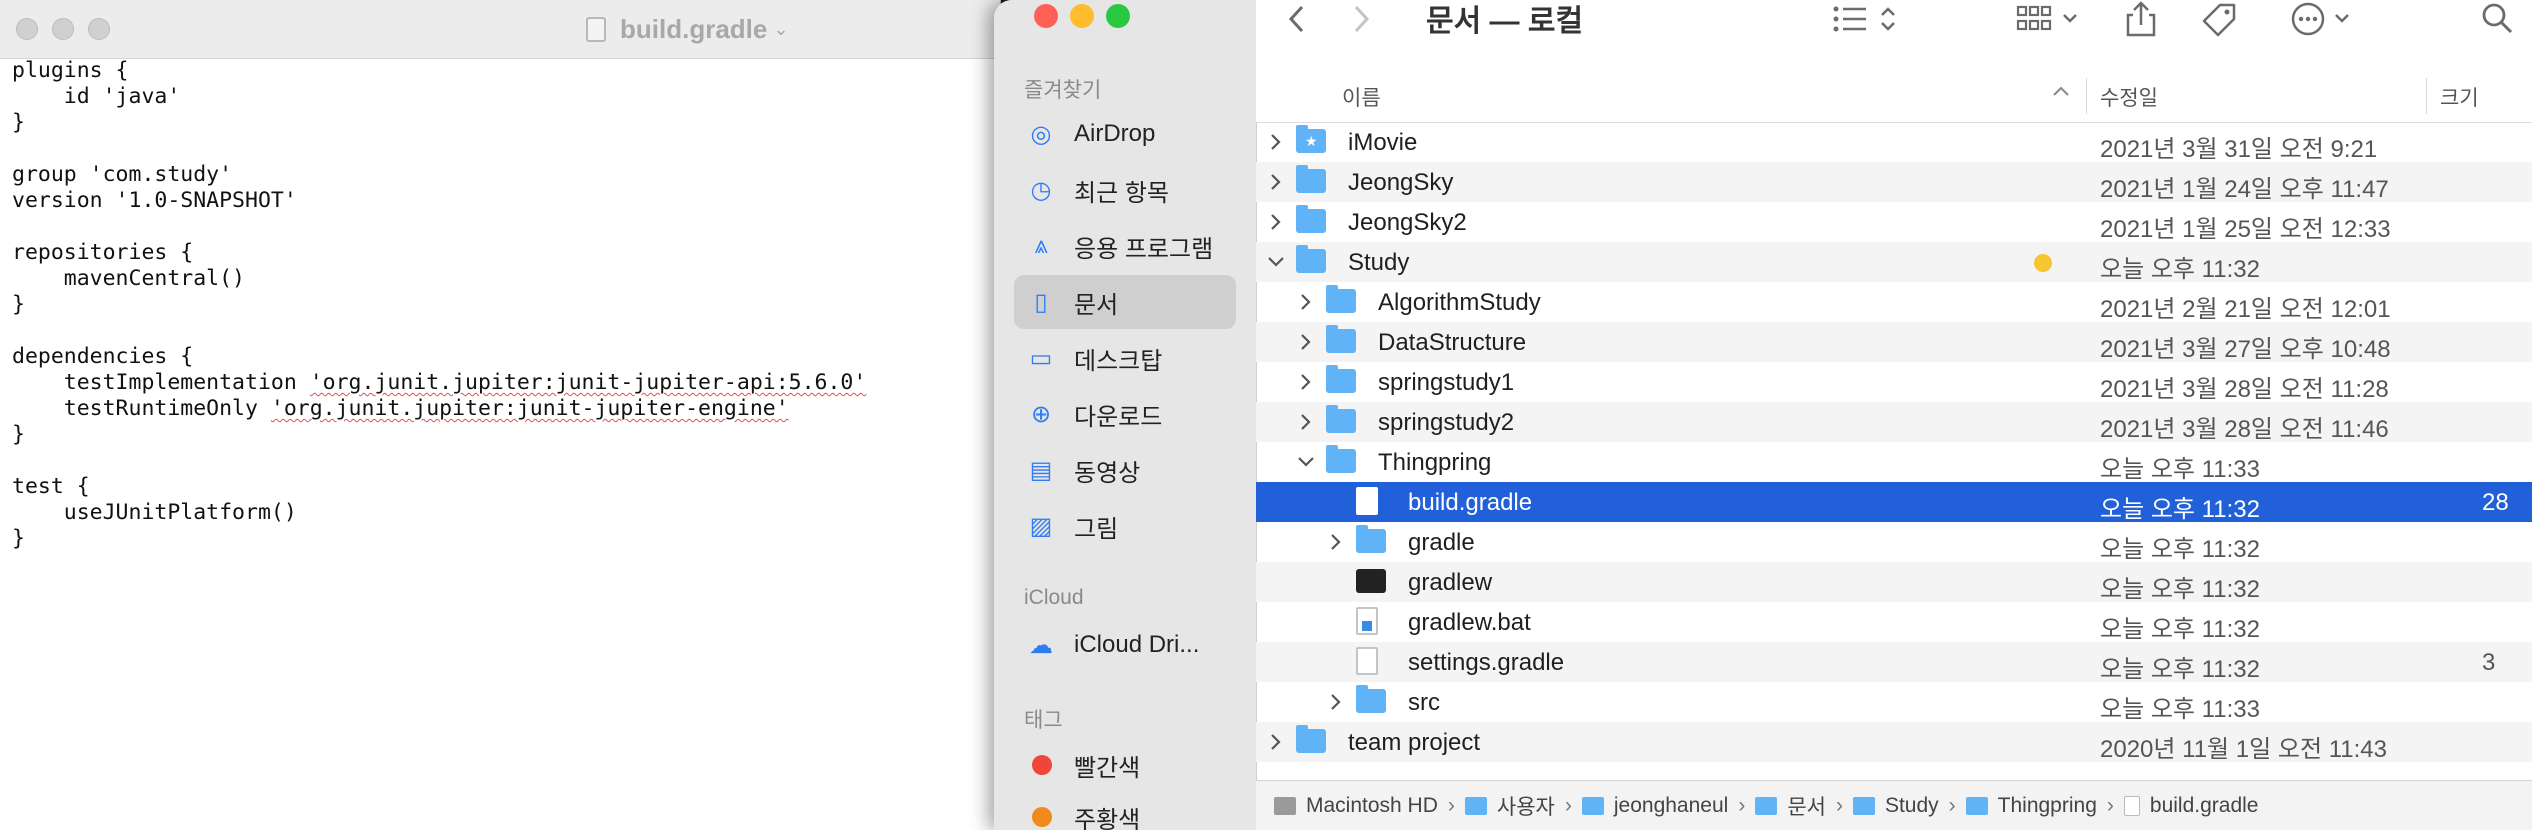  Describe the element at coordinates (154, 200) in the screenshot. I see `code-line: version '1.0-SNAPSHOT'` at that location.